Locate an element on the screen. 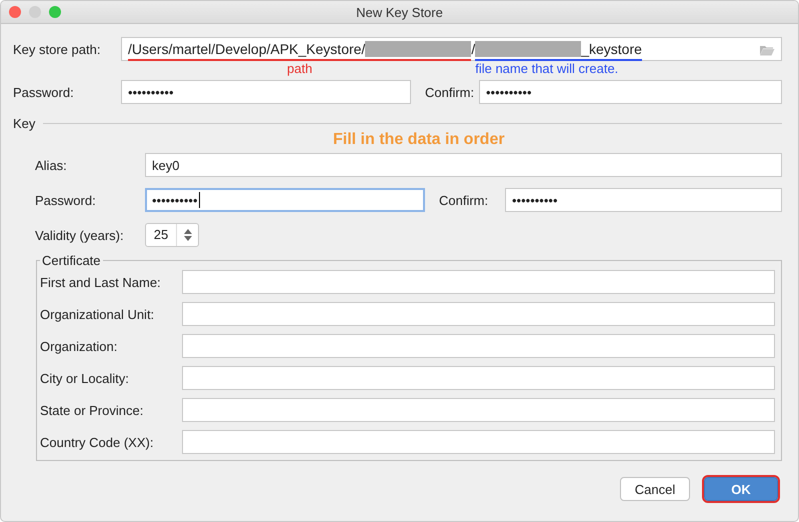  group-title: Certificate is located at coordinates (71, 260).